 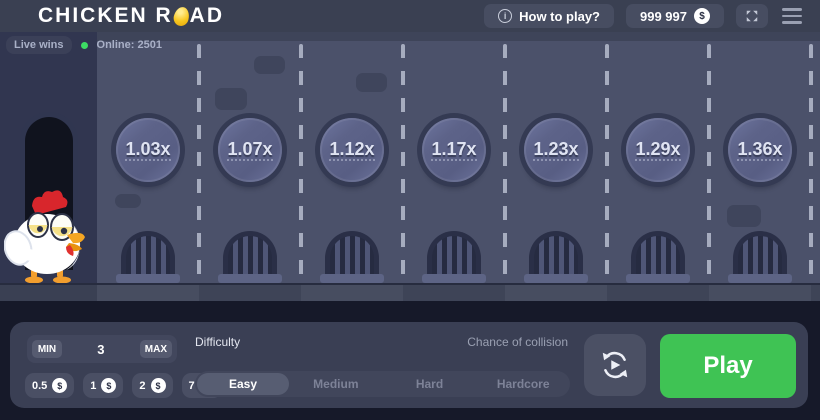 I want to click on chip-amount: 7, so click(x=191, y=385).